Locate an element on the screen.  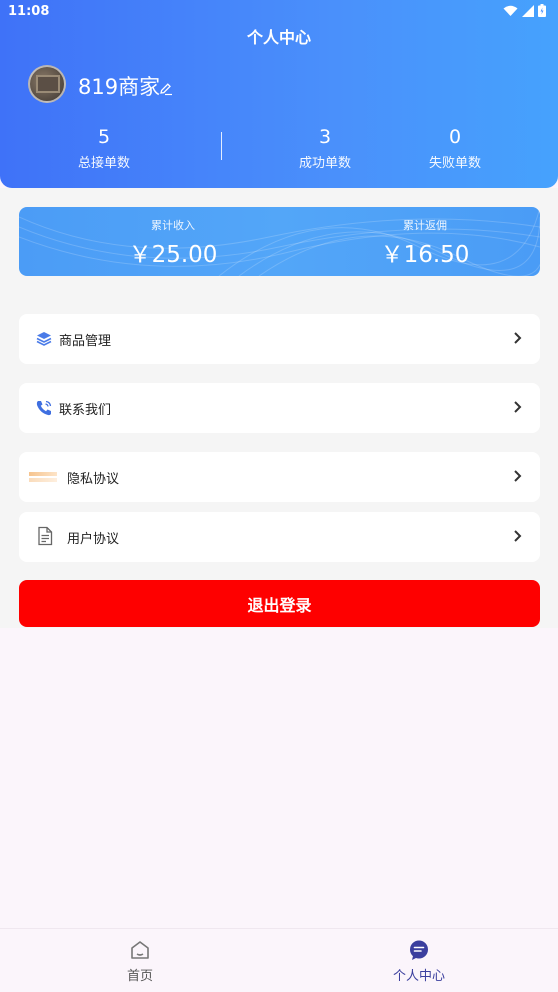
menu-item-product-management: 商品管理 is located at coordinates (279, 339).